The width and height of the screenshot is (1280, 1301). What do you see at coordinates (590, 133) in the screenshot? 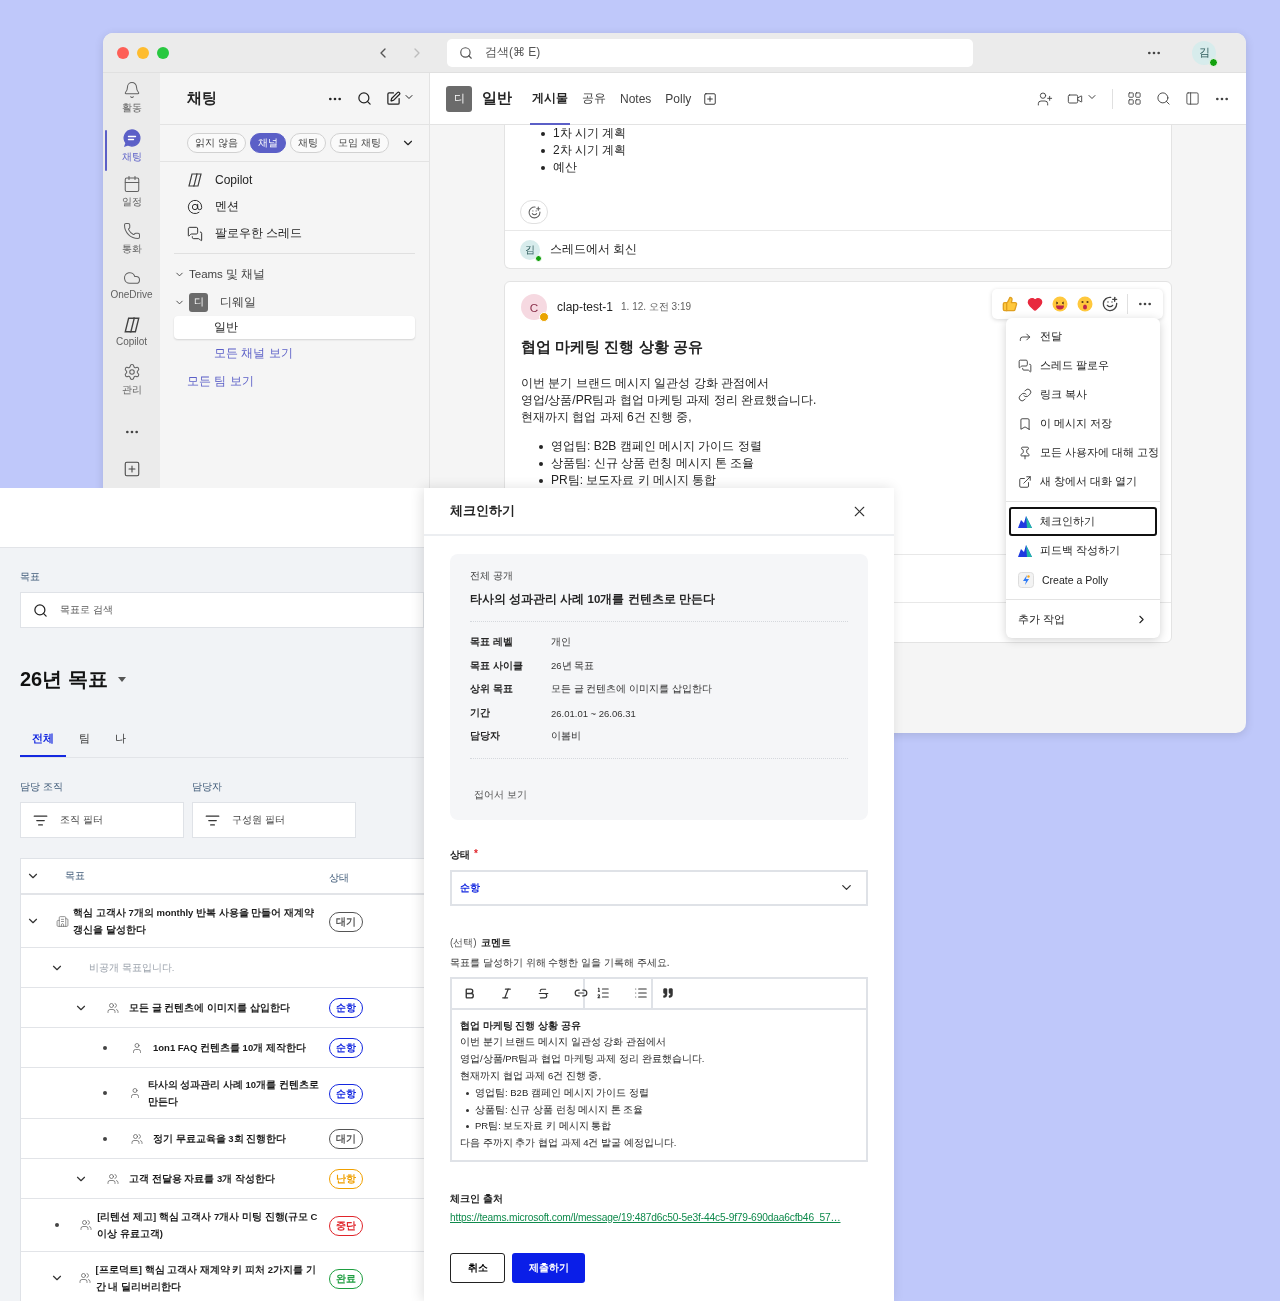
I see `message-text: 1차 시기 계획` at bounding box center [590, 133].